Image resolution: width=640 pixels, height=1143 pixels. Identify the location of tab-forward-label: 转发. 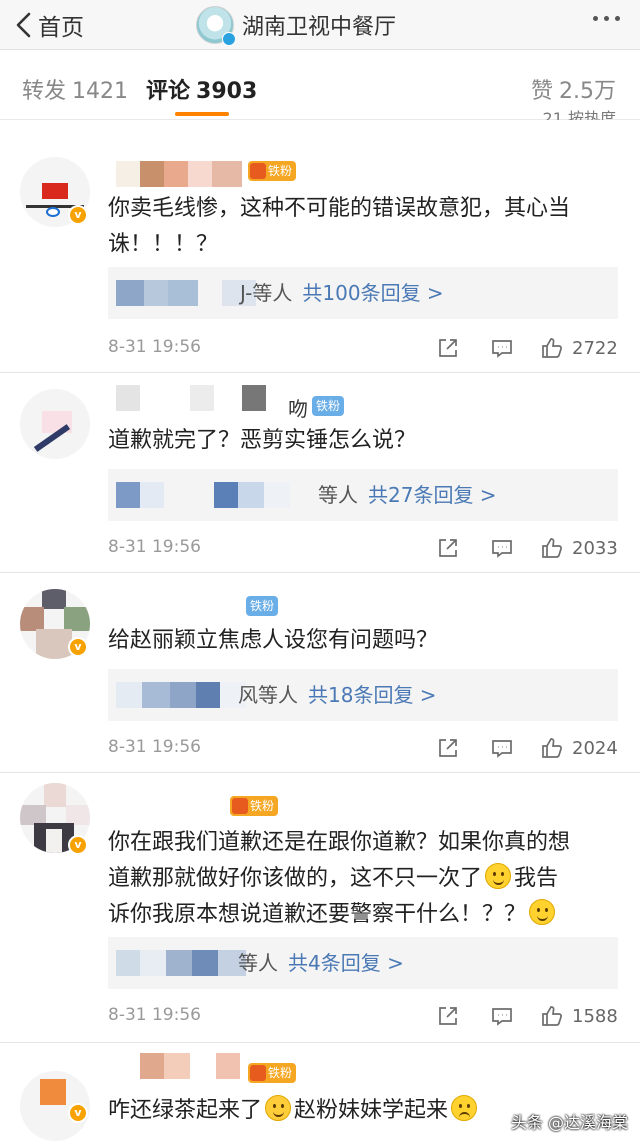
(44, 91).